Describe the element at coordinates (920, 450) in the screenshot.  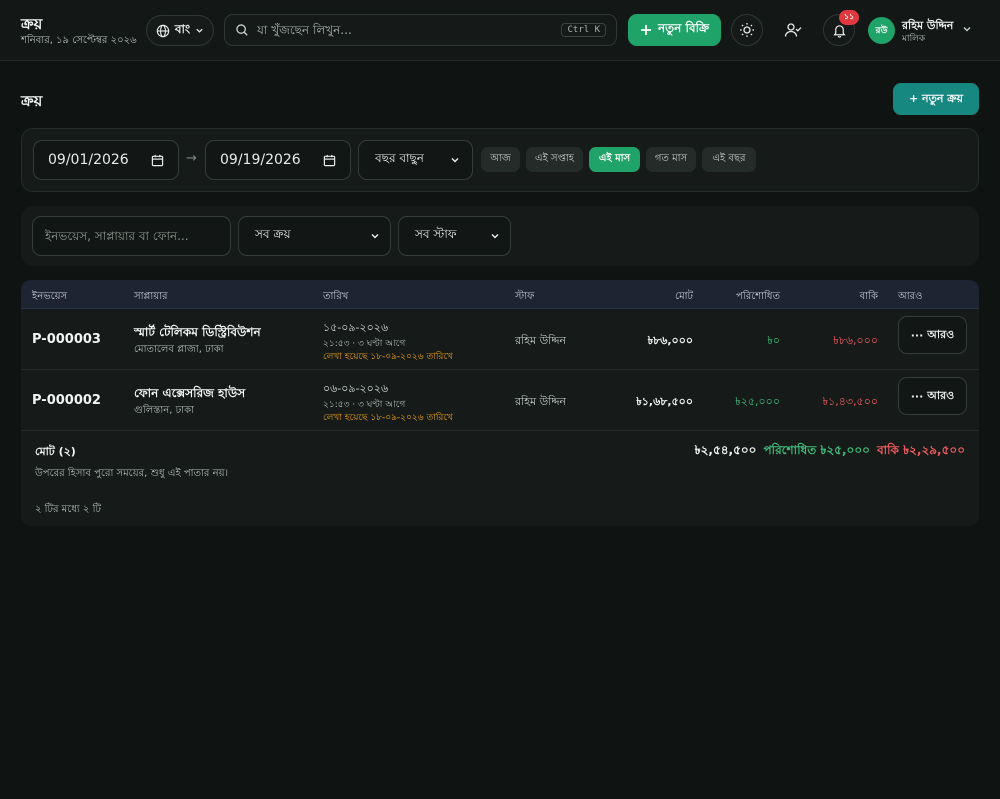
I see `footer-due: বাকি ৳২,২৯,৫০০` at that location.